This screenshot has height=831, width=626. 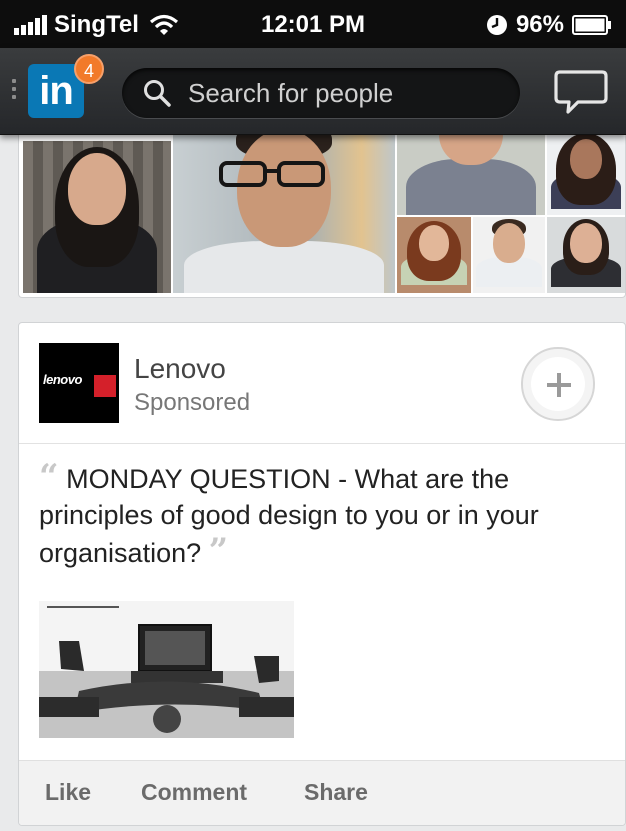 I want to click on company-logo: lenovo, so click(x=79, y=383).